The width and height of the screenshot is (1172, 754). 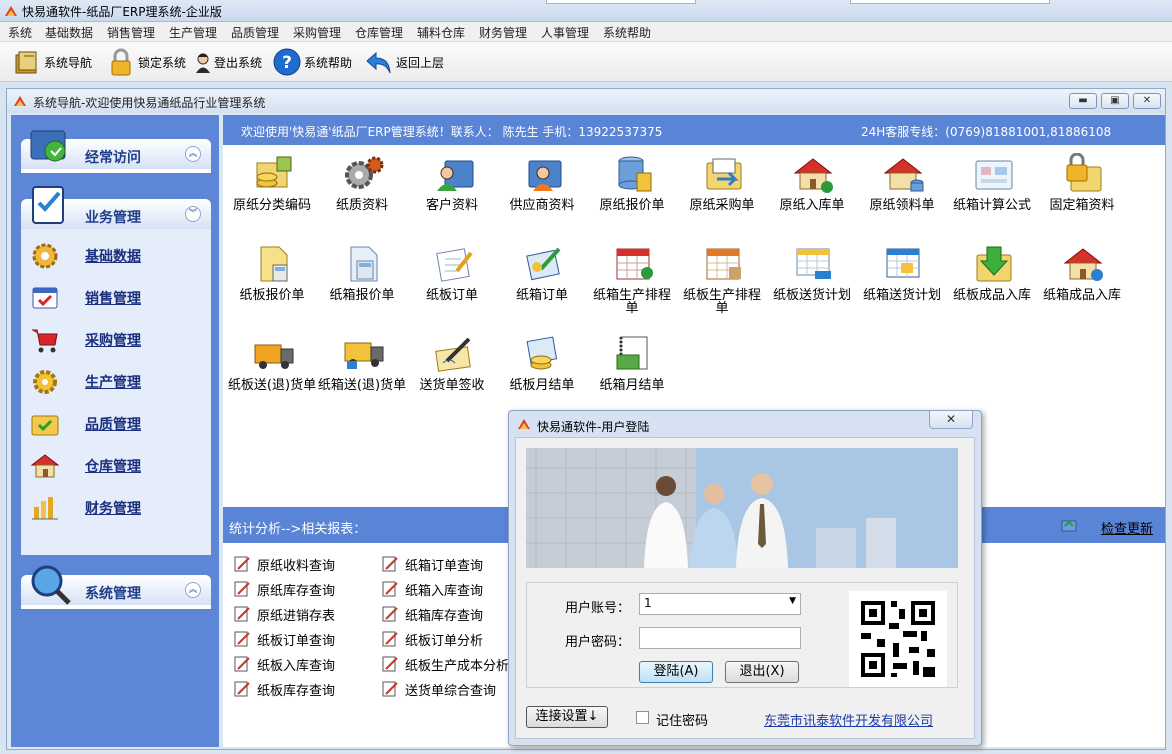 What do you see at coordinates (272, 369) in the screenshot?
I see `module-board-delivery-note: 纸板送(退)货单` at bounding box center [272, 369].